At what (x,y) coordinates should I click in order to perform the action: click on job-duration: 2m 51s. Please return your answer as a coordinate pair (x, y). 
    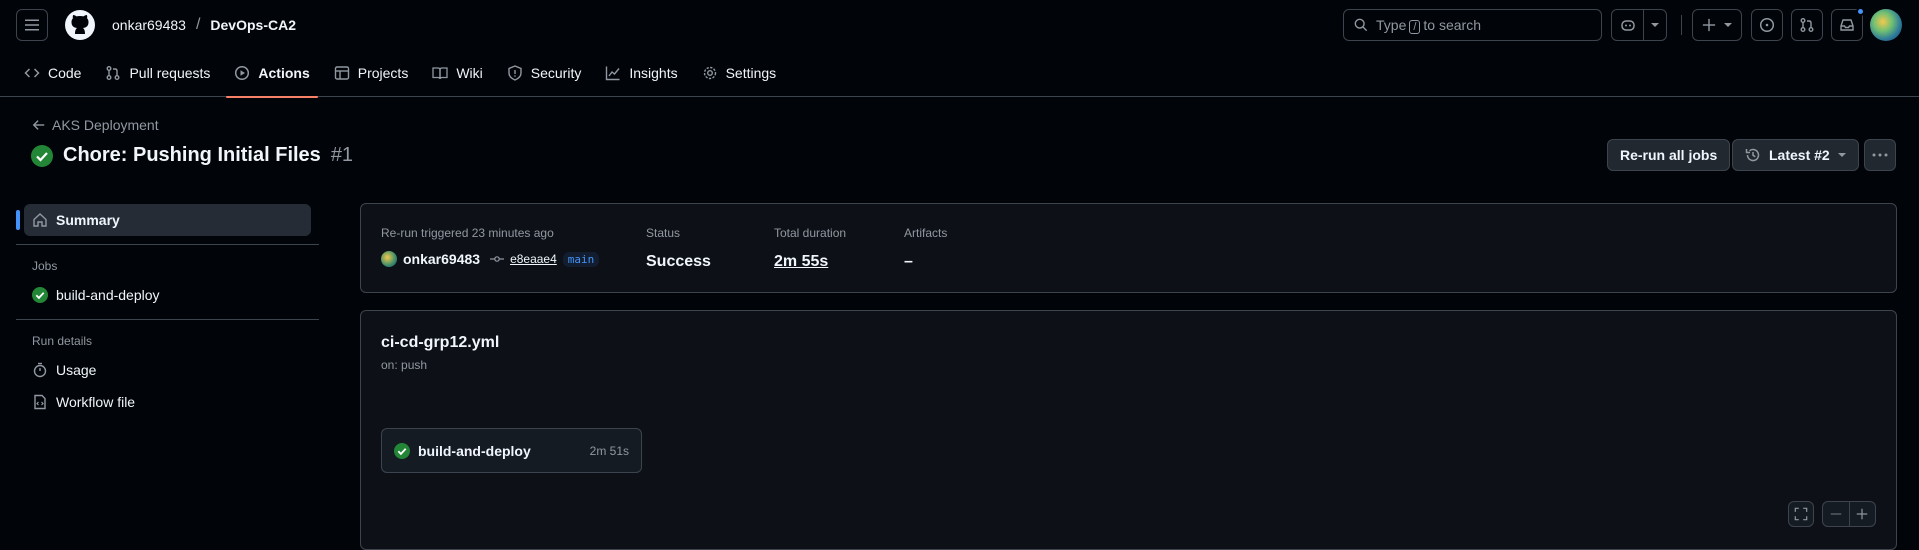
    Looking at the image, I should click on (609, 450).